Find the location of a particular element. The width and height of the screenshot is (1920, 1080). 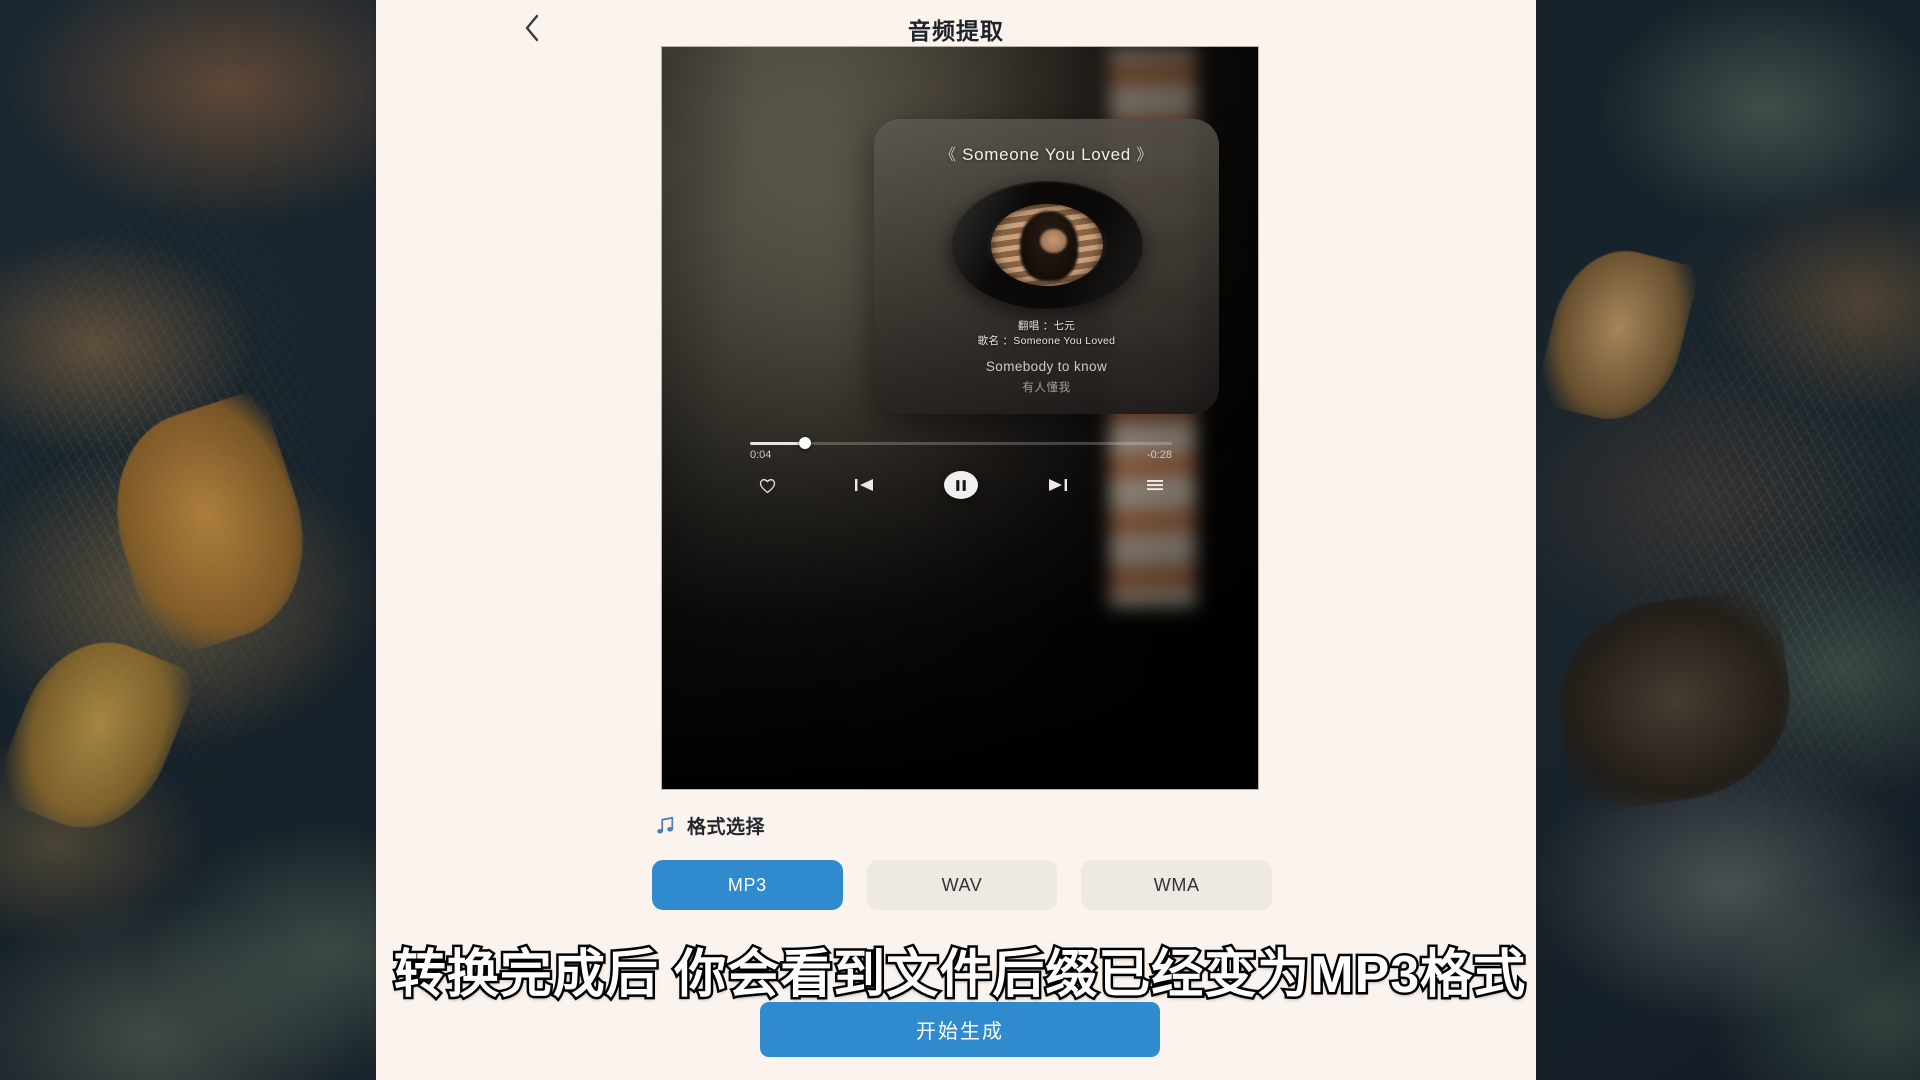

playlist-button is located at coordinates (1155, 485).